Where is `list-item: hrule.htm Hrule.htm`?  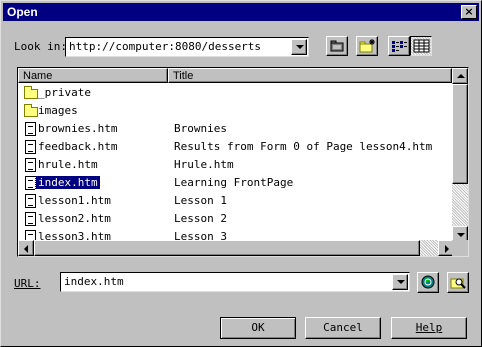
list-item: hrule.htm Hrule.htm is located at coordinates (234, 165).